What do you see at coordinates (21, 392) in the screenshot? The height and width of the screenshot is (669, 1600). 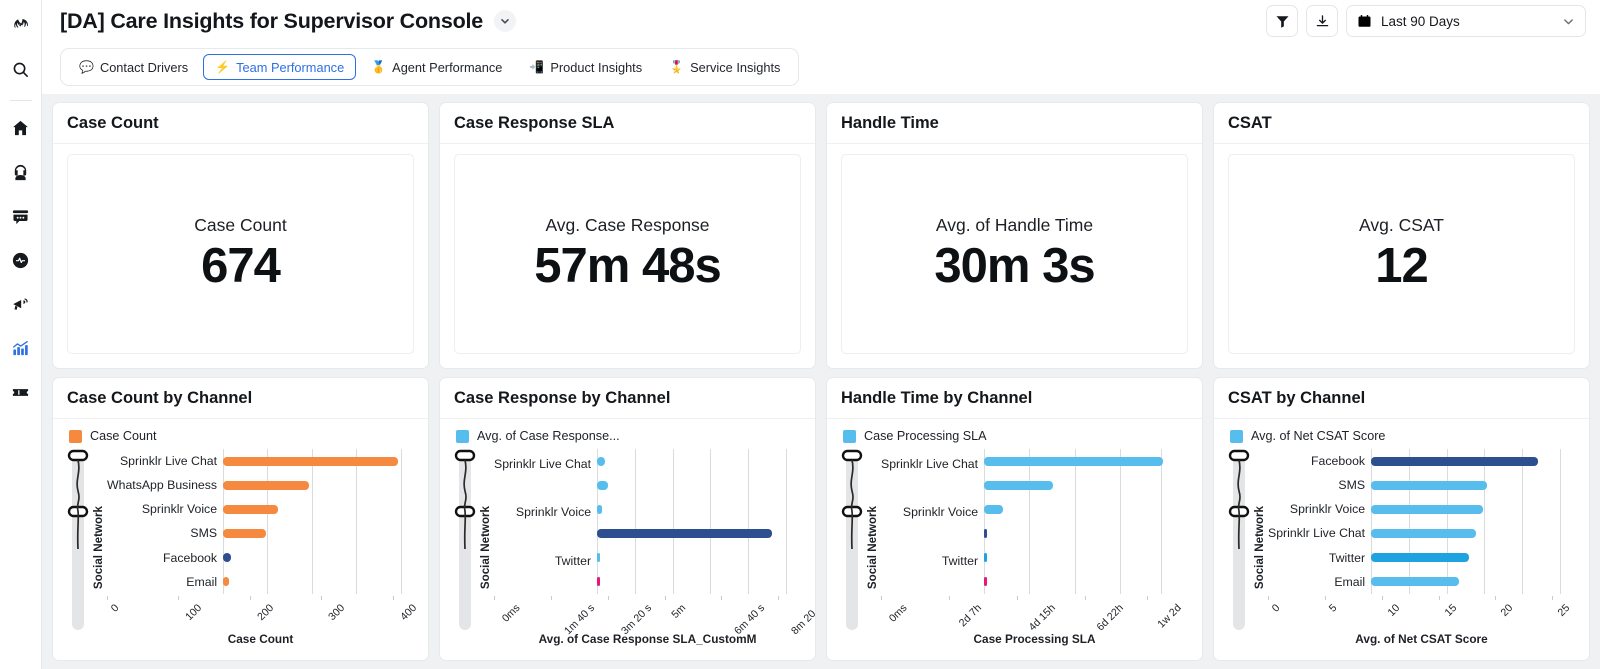 I see `ticket-icon` at bounding box center [21, 392].